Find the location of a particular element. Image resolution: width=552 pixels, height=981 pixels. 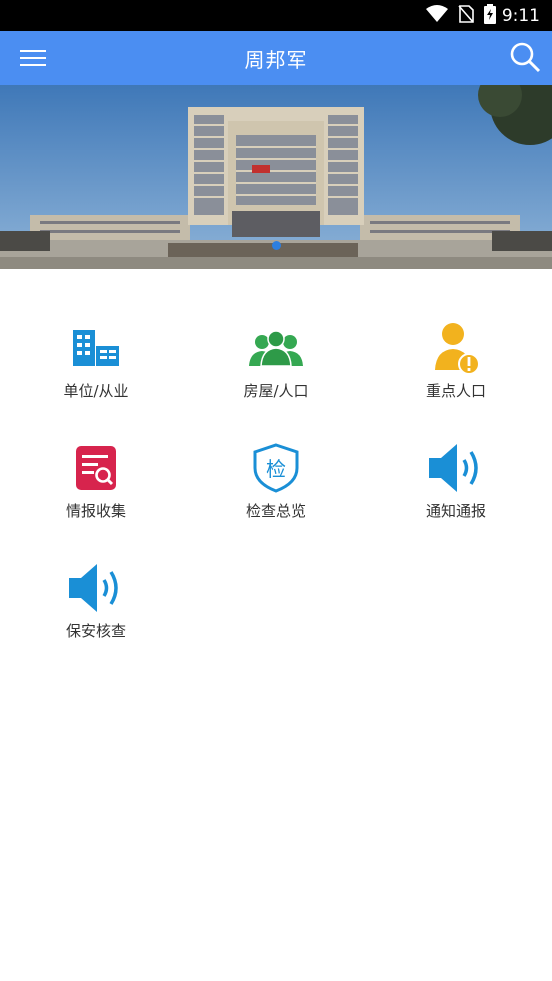

menu-item-label: 单位/从业 is located at coordinates (96, 391).